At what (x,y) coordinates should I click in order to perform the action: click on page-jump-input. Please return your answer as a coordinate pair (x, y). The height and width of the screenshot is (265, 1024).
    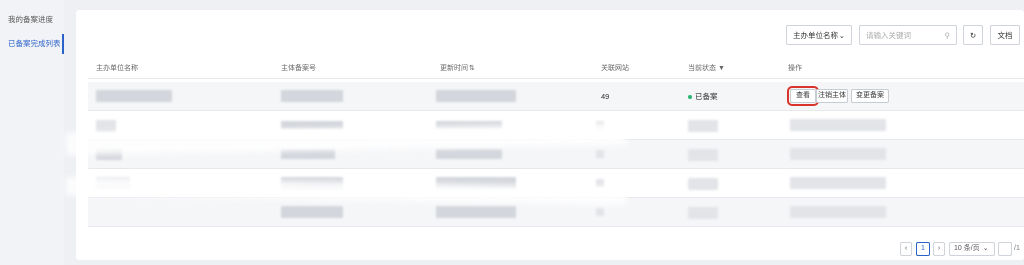
    Looking at the image, I should click on (1005, 249).